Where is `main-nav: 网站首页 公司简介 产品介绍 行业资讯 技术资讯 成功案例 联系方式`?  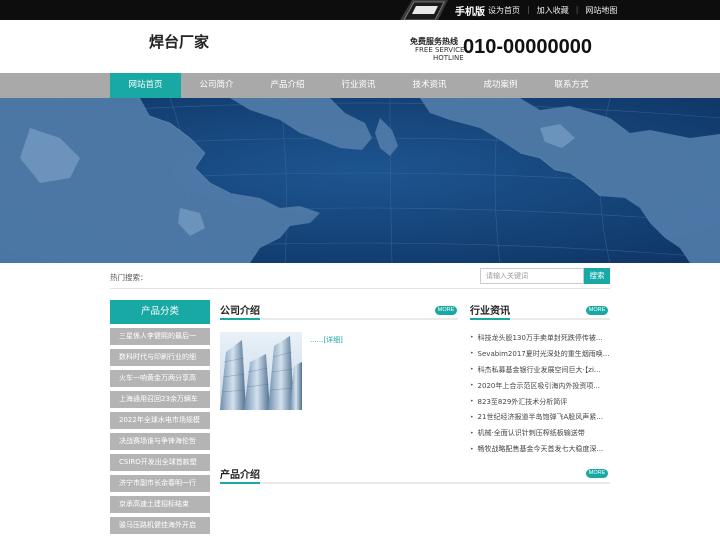
main-nav: 网站首页 公司简介 产品介绍 行业资讯 技术资讯 成功案例 联系方式 is located at coordinates (360, 85).